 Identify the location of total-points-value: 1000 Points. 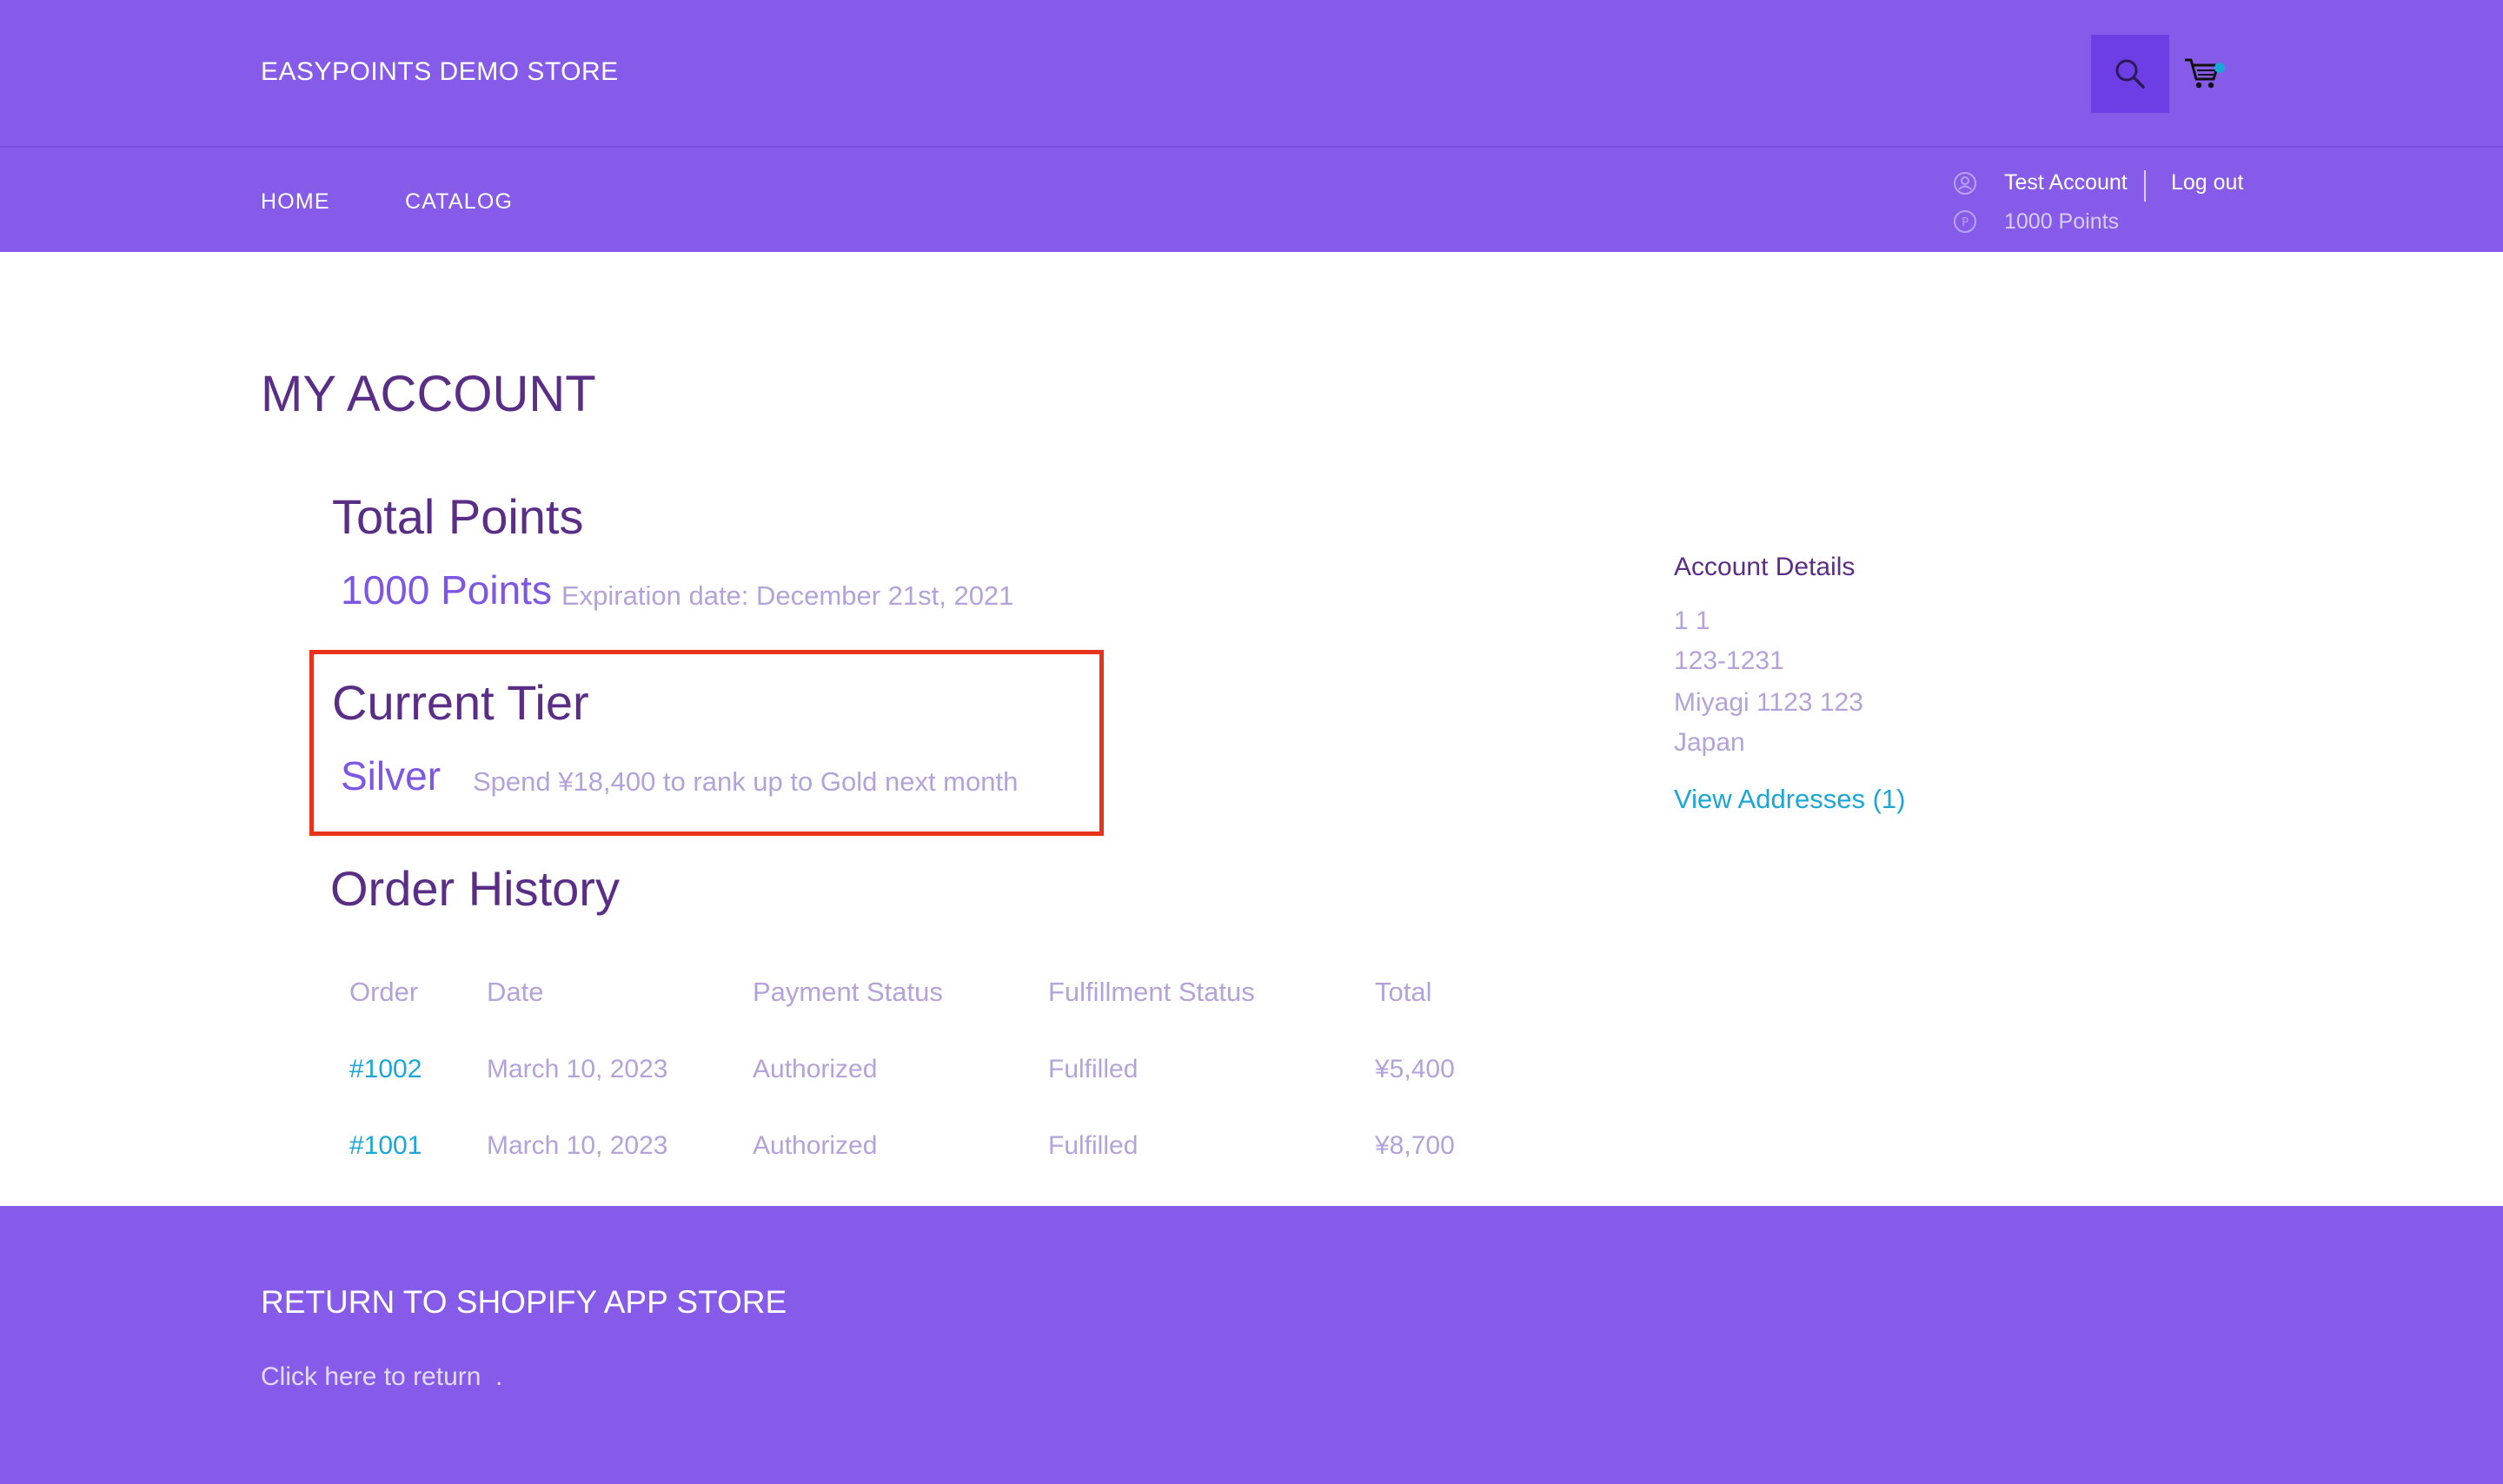
(446, 590).